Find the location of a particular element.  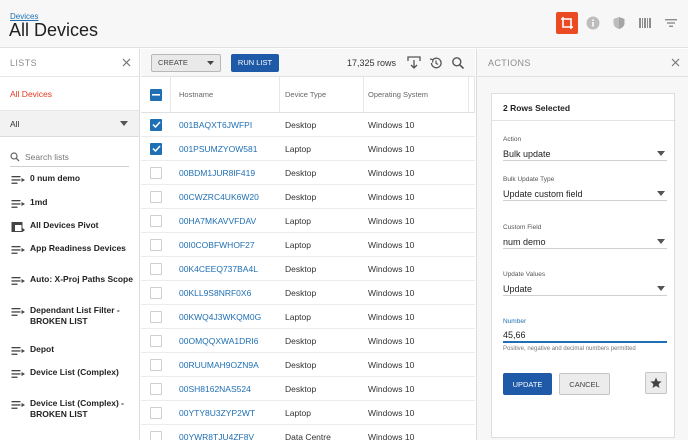

list-item-device-list-complex: Device List (Complex) is located at coordinates (69, 382).